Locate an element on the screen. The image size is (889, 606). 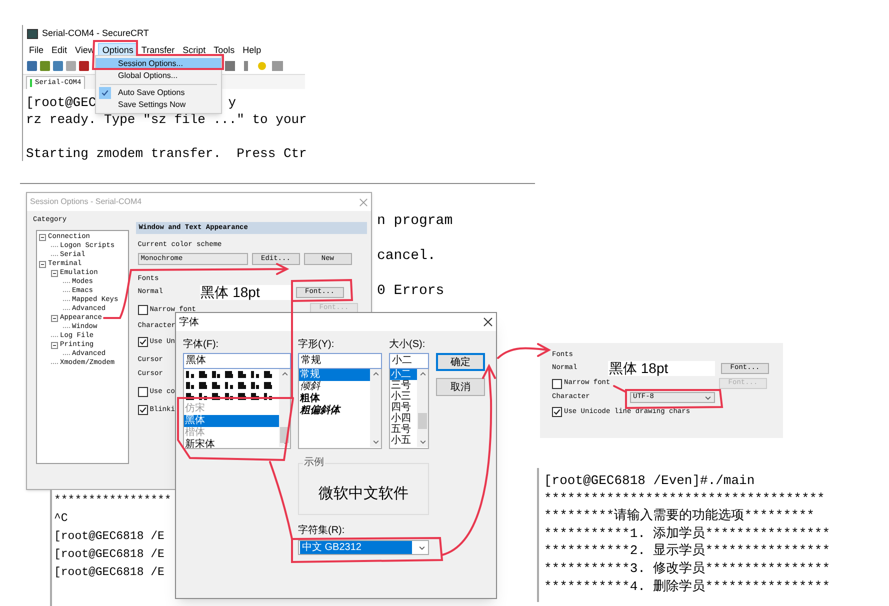
list-item: 小四 is located at coordinates (403, 418).